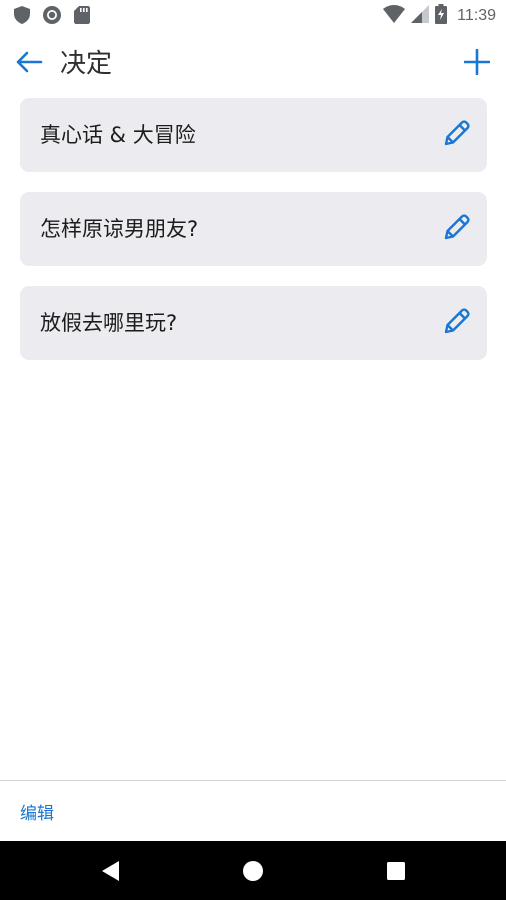  I want to click on decision-item-label: 真心话 & 大冒险, so click(118, 135).